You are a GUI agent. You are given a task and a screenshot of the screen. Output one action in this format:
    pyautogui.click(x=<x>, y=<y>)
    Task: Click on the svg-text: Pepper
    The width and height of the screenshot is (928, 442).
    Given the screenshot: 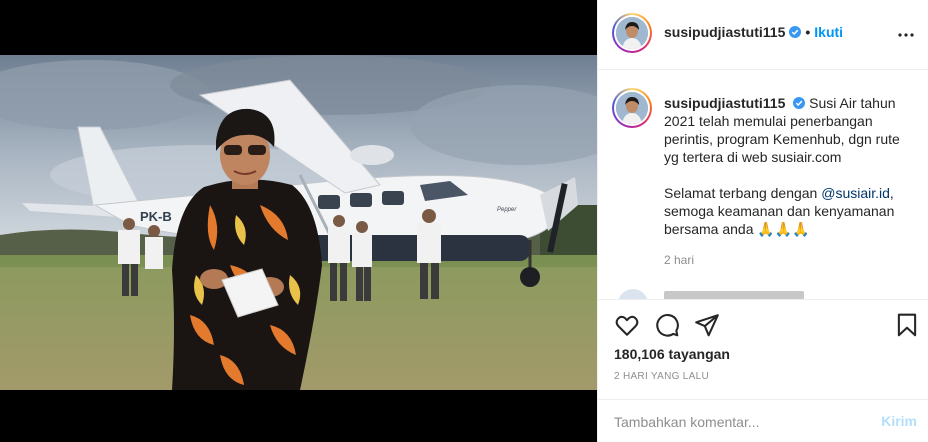 What is the action you would take?
    pyautogui.click(x=507, y=210)
    